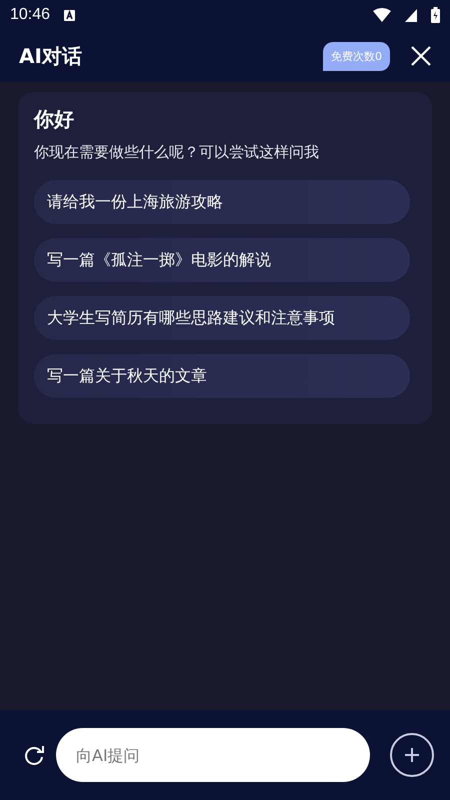  What do you see at coordinates (34, 755) in the screenshot?
I see `refresh-icon` at bounding box center [34, 755].